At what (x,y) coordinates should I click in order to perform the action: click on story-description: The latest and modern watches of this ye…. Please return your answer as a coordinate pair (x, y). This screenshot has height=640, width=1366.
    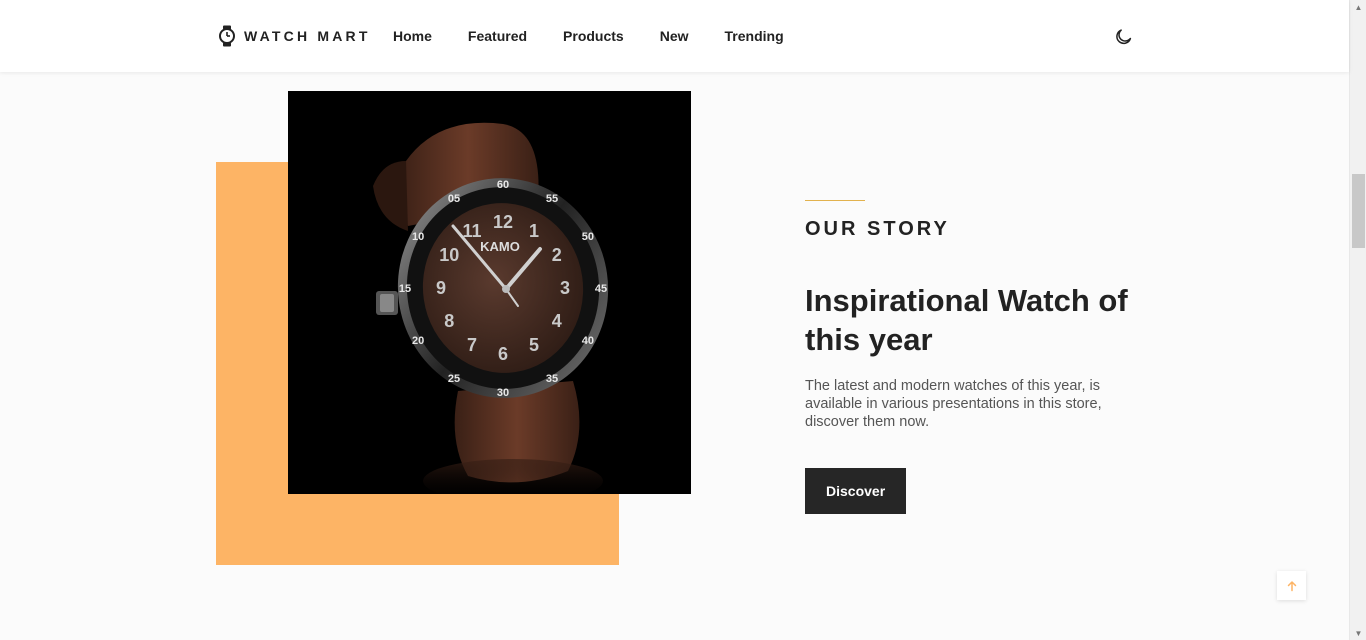
    Looking at the image, I should click on (953, 404).